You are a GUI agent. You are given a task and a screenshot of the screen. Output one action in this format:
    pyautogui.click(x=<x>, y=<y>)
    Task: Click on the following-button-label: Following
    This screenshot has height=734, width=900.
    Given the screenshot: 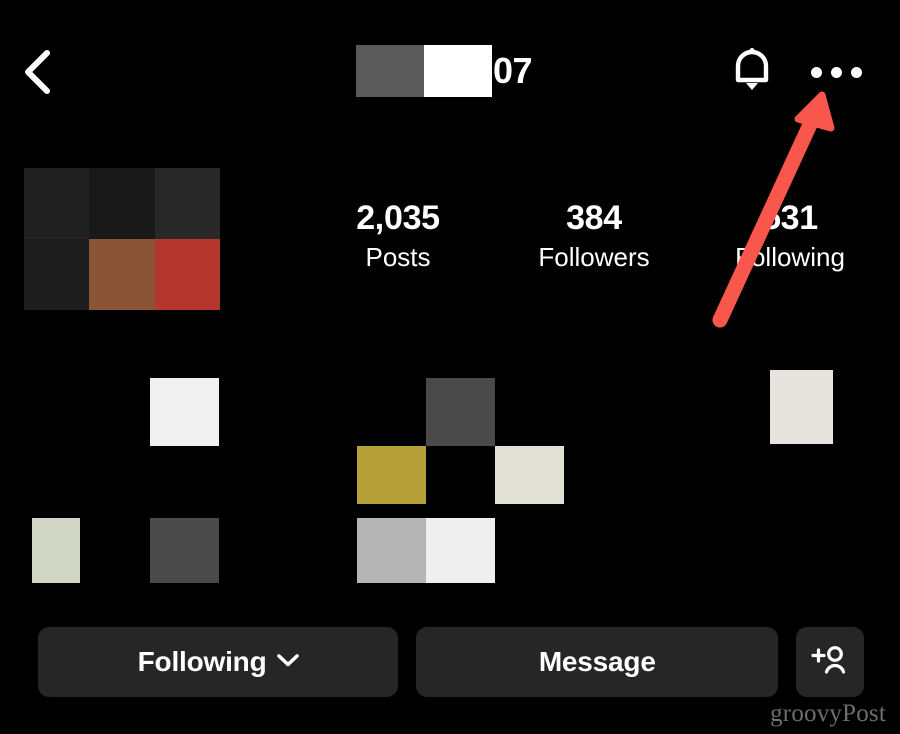 What is the action you would take?
    pyautogui.click(x=202, y=661)
    